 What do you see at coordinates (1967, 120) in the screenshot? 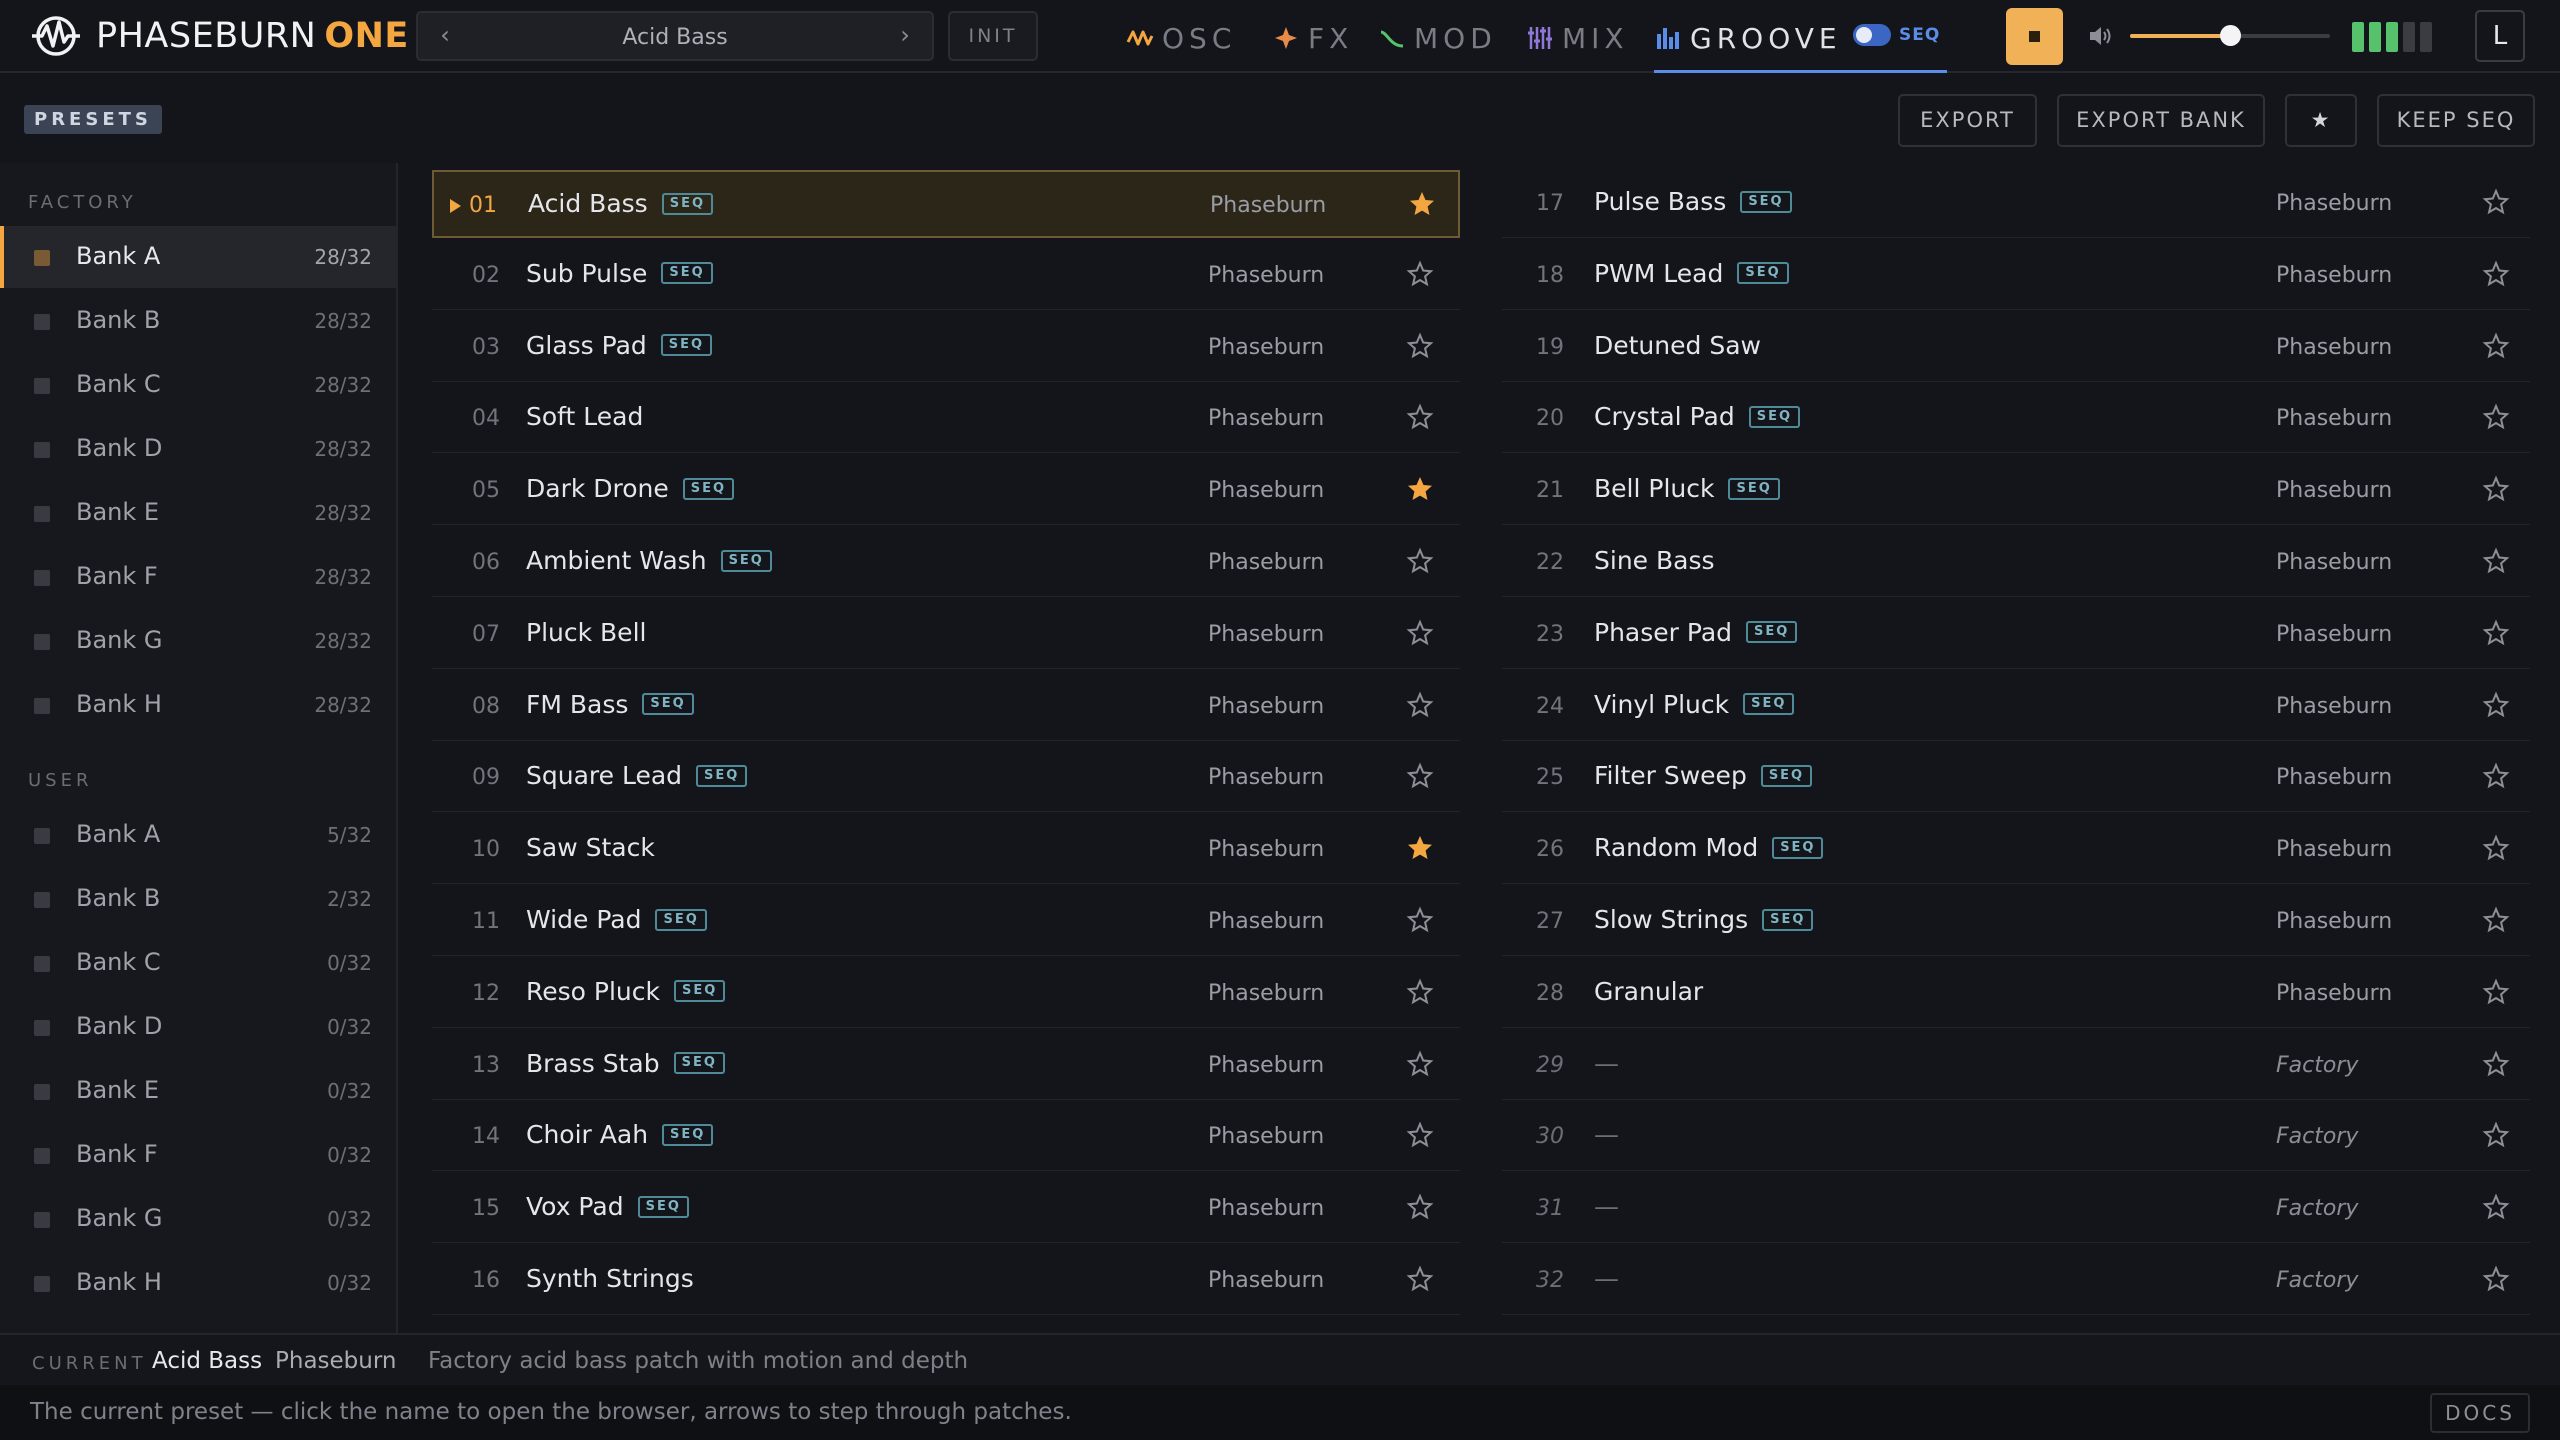
I see `export-button: EXPORT` at bounding box center [1967, 120].